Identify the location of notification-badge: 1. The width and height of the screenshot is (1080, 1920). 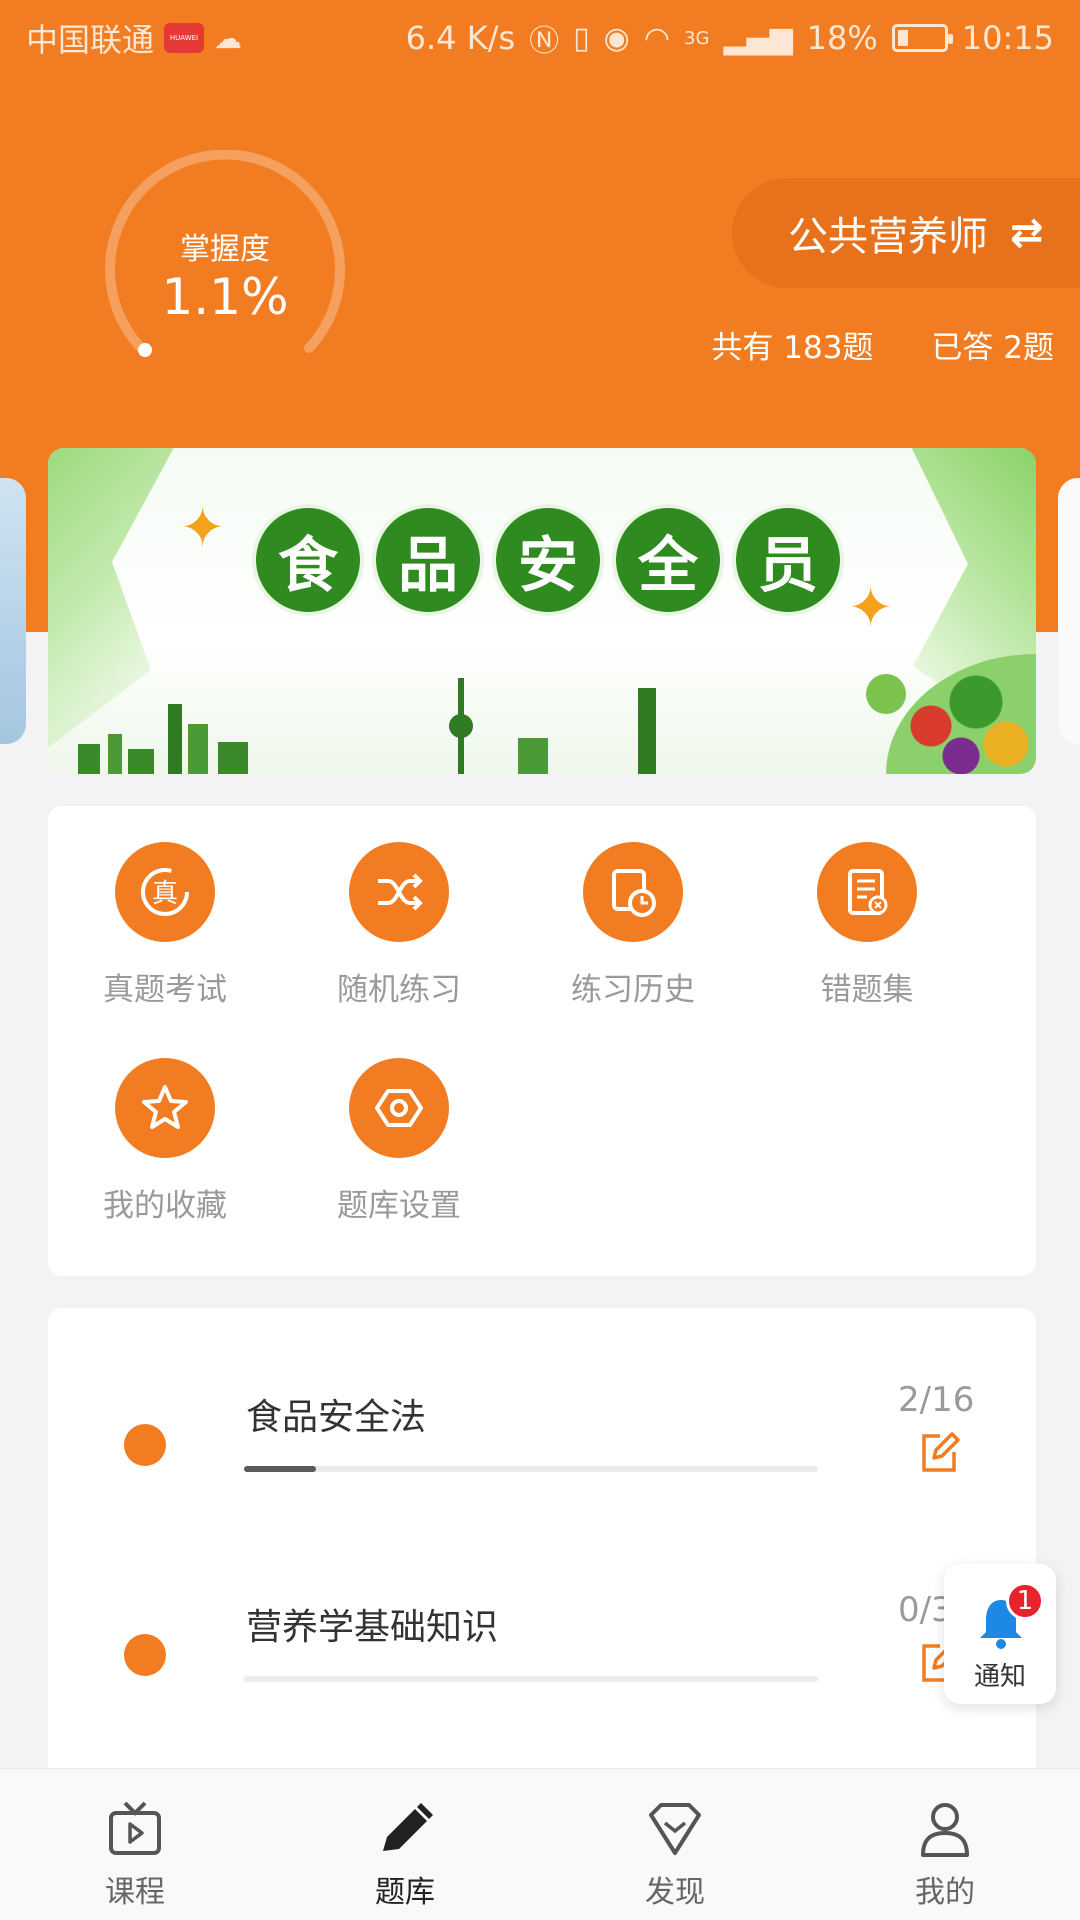
(1025, 1601).